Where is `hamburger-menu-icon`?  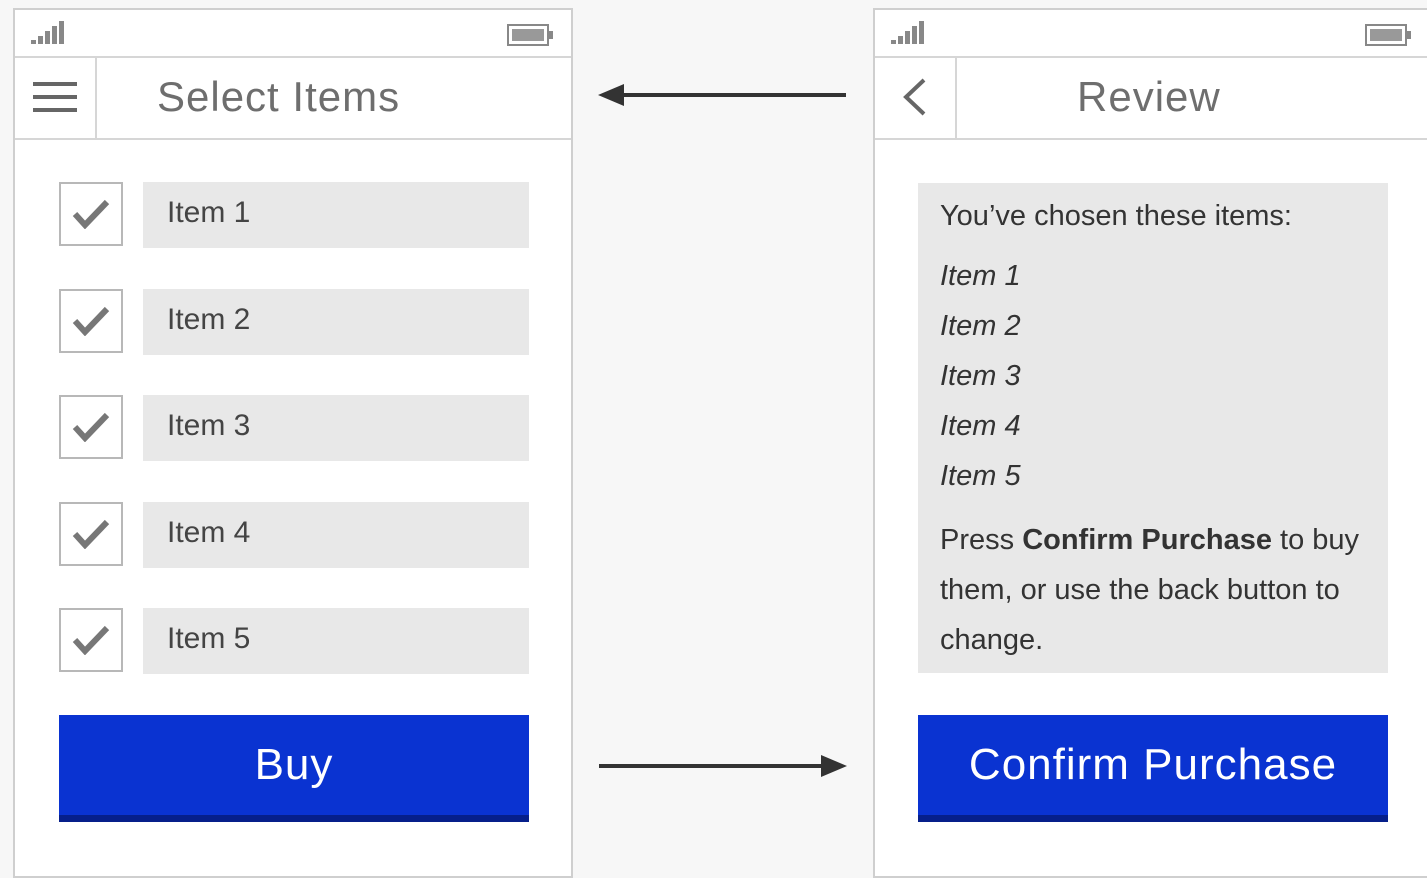
hamburger-menu-icon is located at coordinates (55, 97).